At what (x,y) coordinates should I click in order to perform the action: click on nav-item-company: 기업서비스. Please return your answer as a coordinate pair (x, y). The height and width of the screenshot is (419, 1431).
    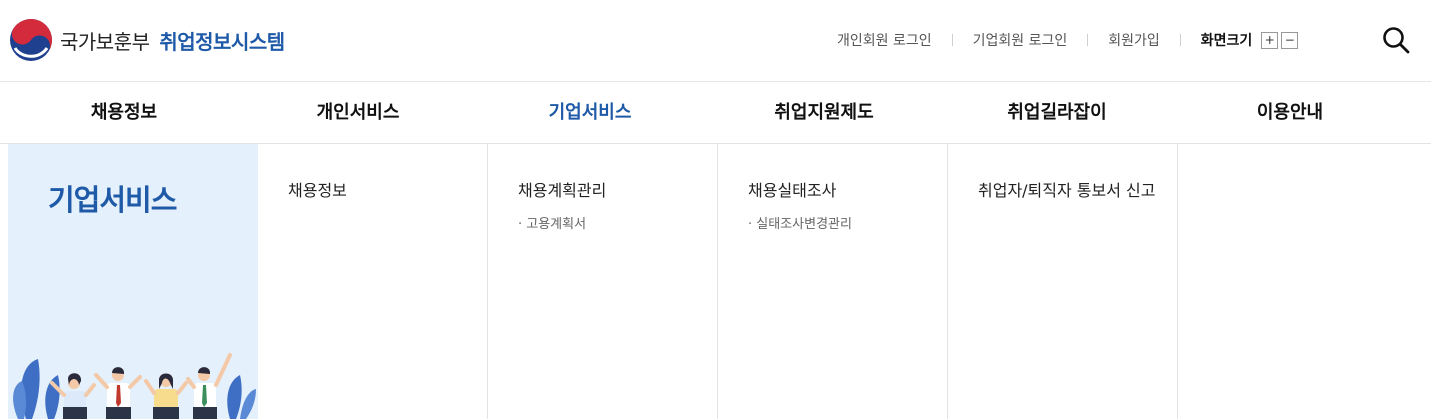
    Looking at the image, I should click on (590, 112).